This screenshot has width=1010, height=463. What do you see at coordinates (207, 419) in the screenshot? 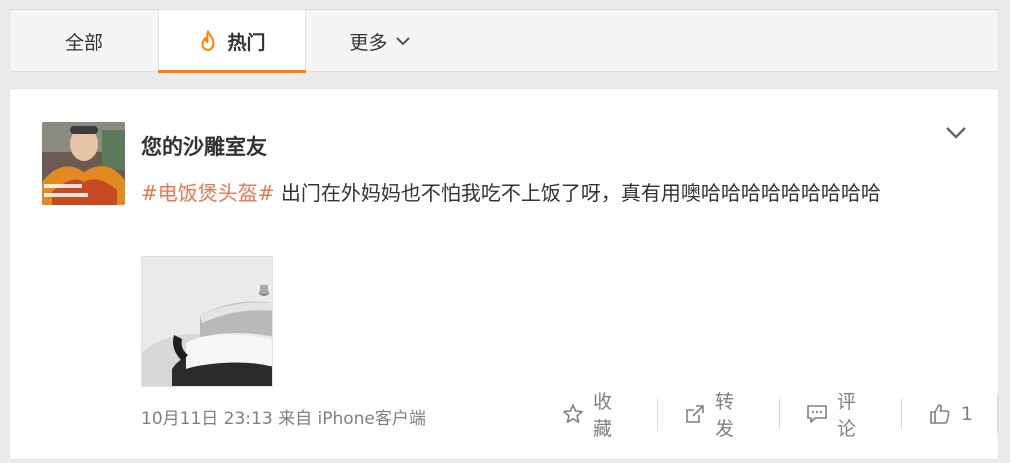
I see `post-timestamp: 10月11日 23:13` at bounding box center [207, 419].